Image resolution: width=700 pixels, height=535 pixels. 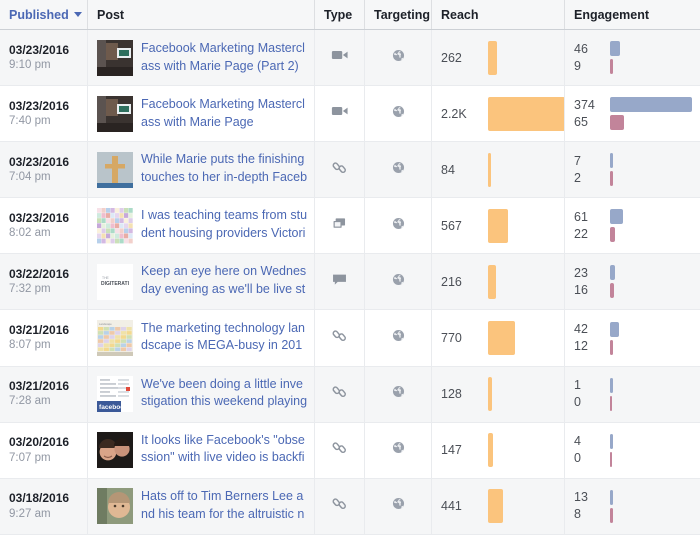 I want to click on cell-engagement: 40, so click(x=632, y=450).